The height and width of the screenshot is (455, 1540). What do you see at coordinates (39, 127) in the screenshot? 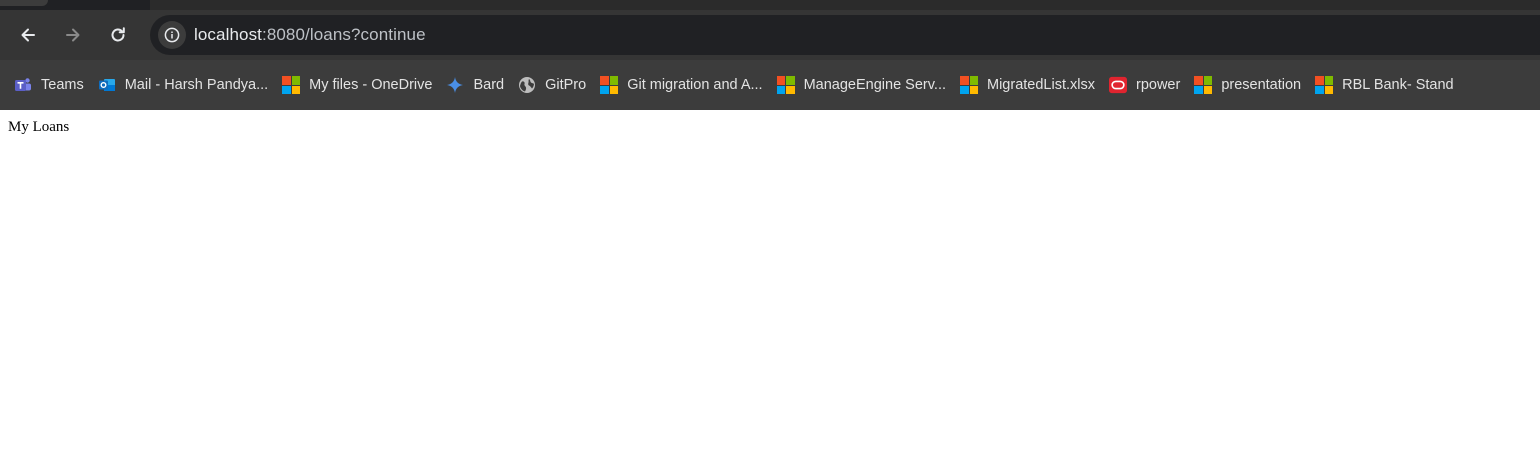
I see `page-heading: My Loans` at bounding box center [39, 127].